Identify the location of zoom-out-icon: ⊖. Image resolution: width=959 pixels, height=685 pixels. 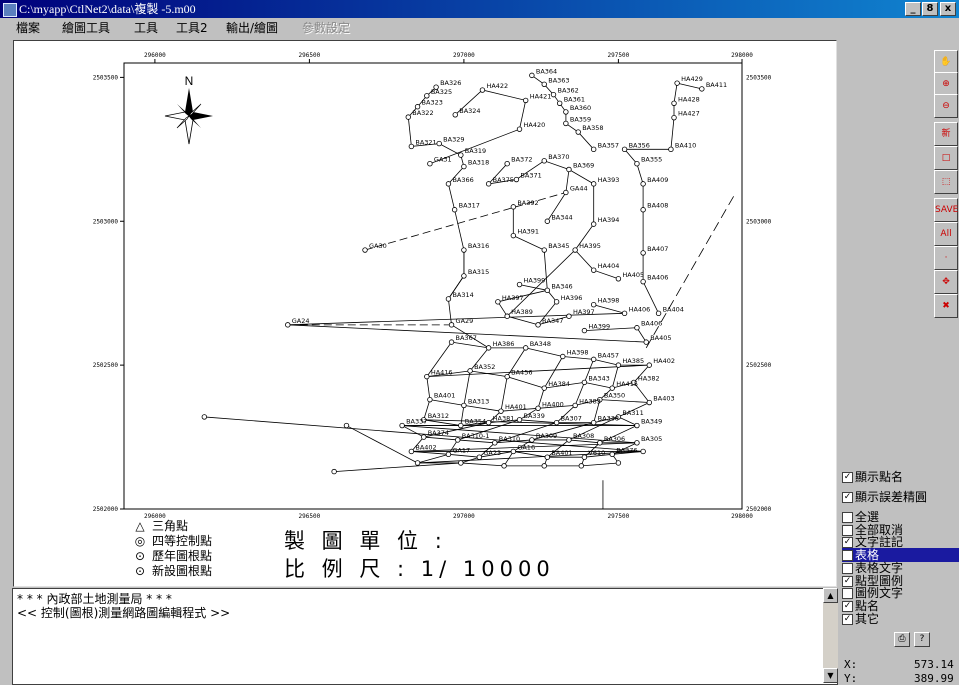
(946, 106).